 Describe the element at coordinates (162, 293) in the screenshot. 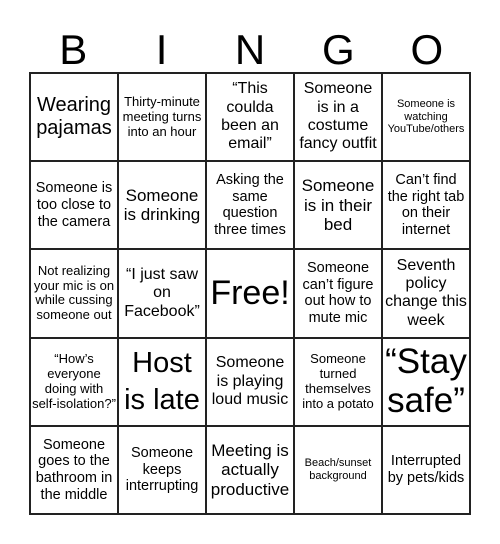

I see `bingo-cell: “I just saw on Facebook”` at that location.